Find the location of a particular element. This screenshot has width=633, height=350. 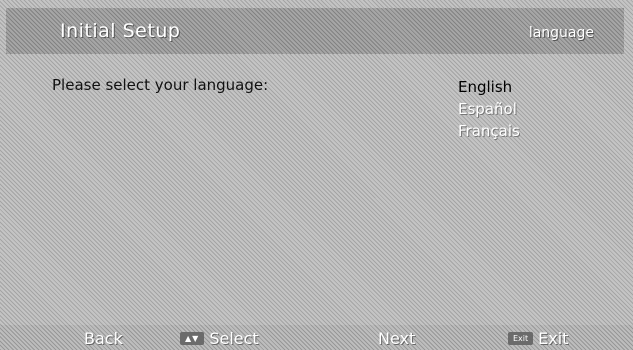

exit-button: Exit Exit is located at coordinates (538, 338).